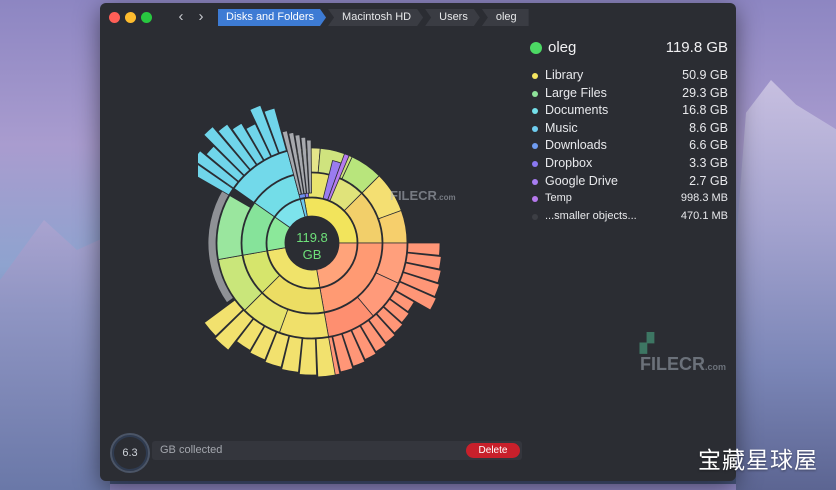 The height and width of the screenshot is (490, 836). I want to click on legend-item-label: Library, so click(564, 75).